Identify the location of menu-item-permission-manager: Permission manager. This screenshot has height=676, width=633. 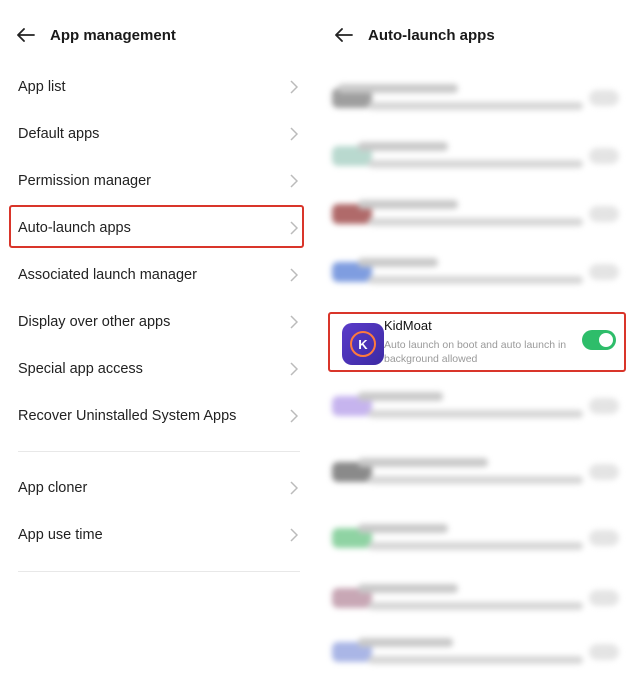
(160, 181).